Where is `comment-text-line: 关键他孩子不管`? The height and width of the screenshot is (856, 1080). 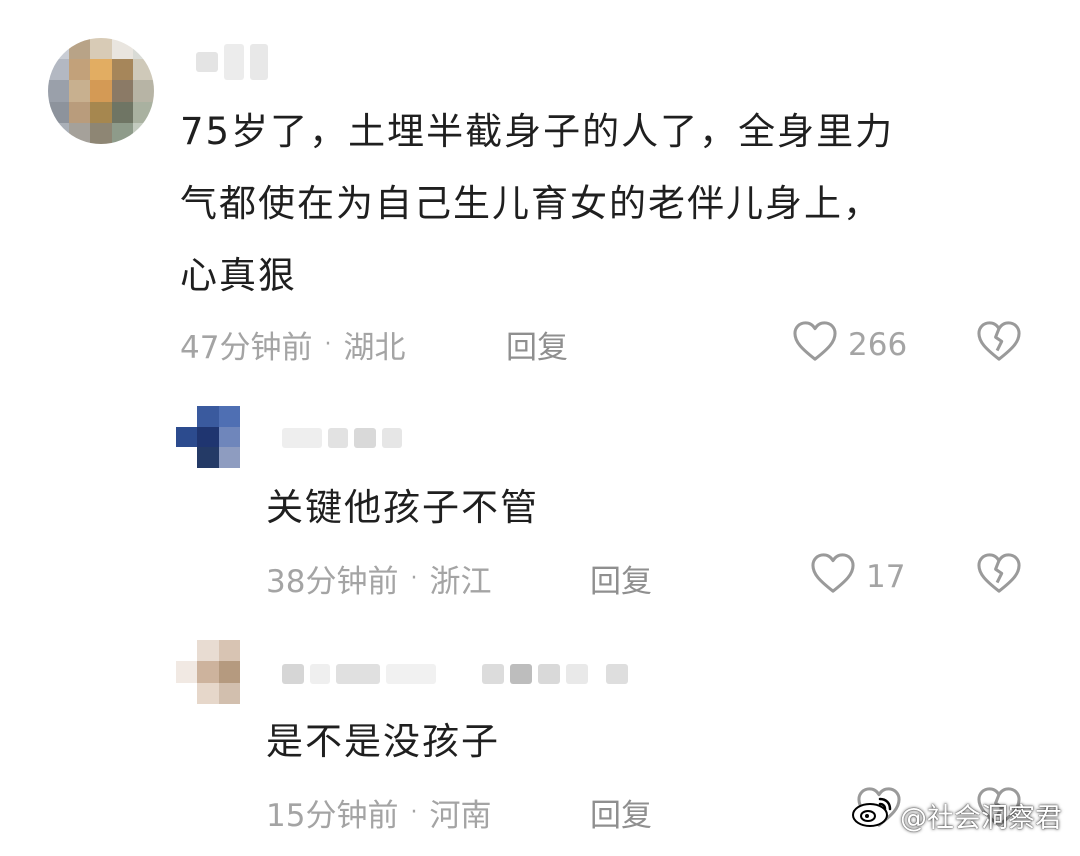 comment-text-line: 关键他孩子不管 is located at coordinates (402, 507).